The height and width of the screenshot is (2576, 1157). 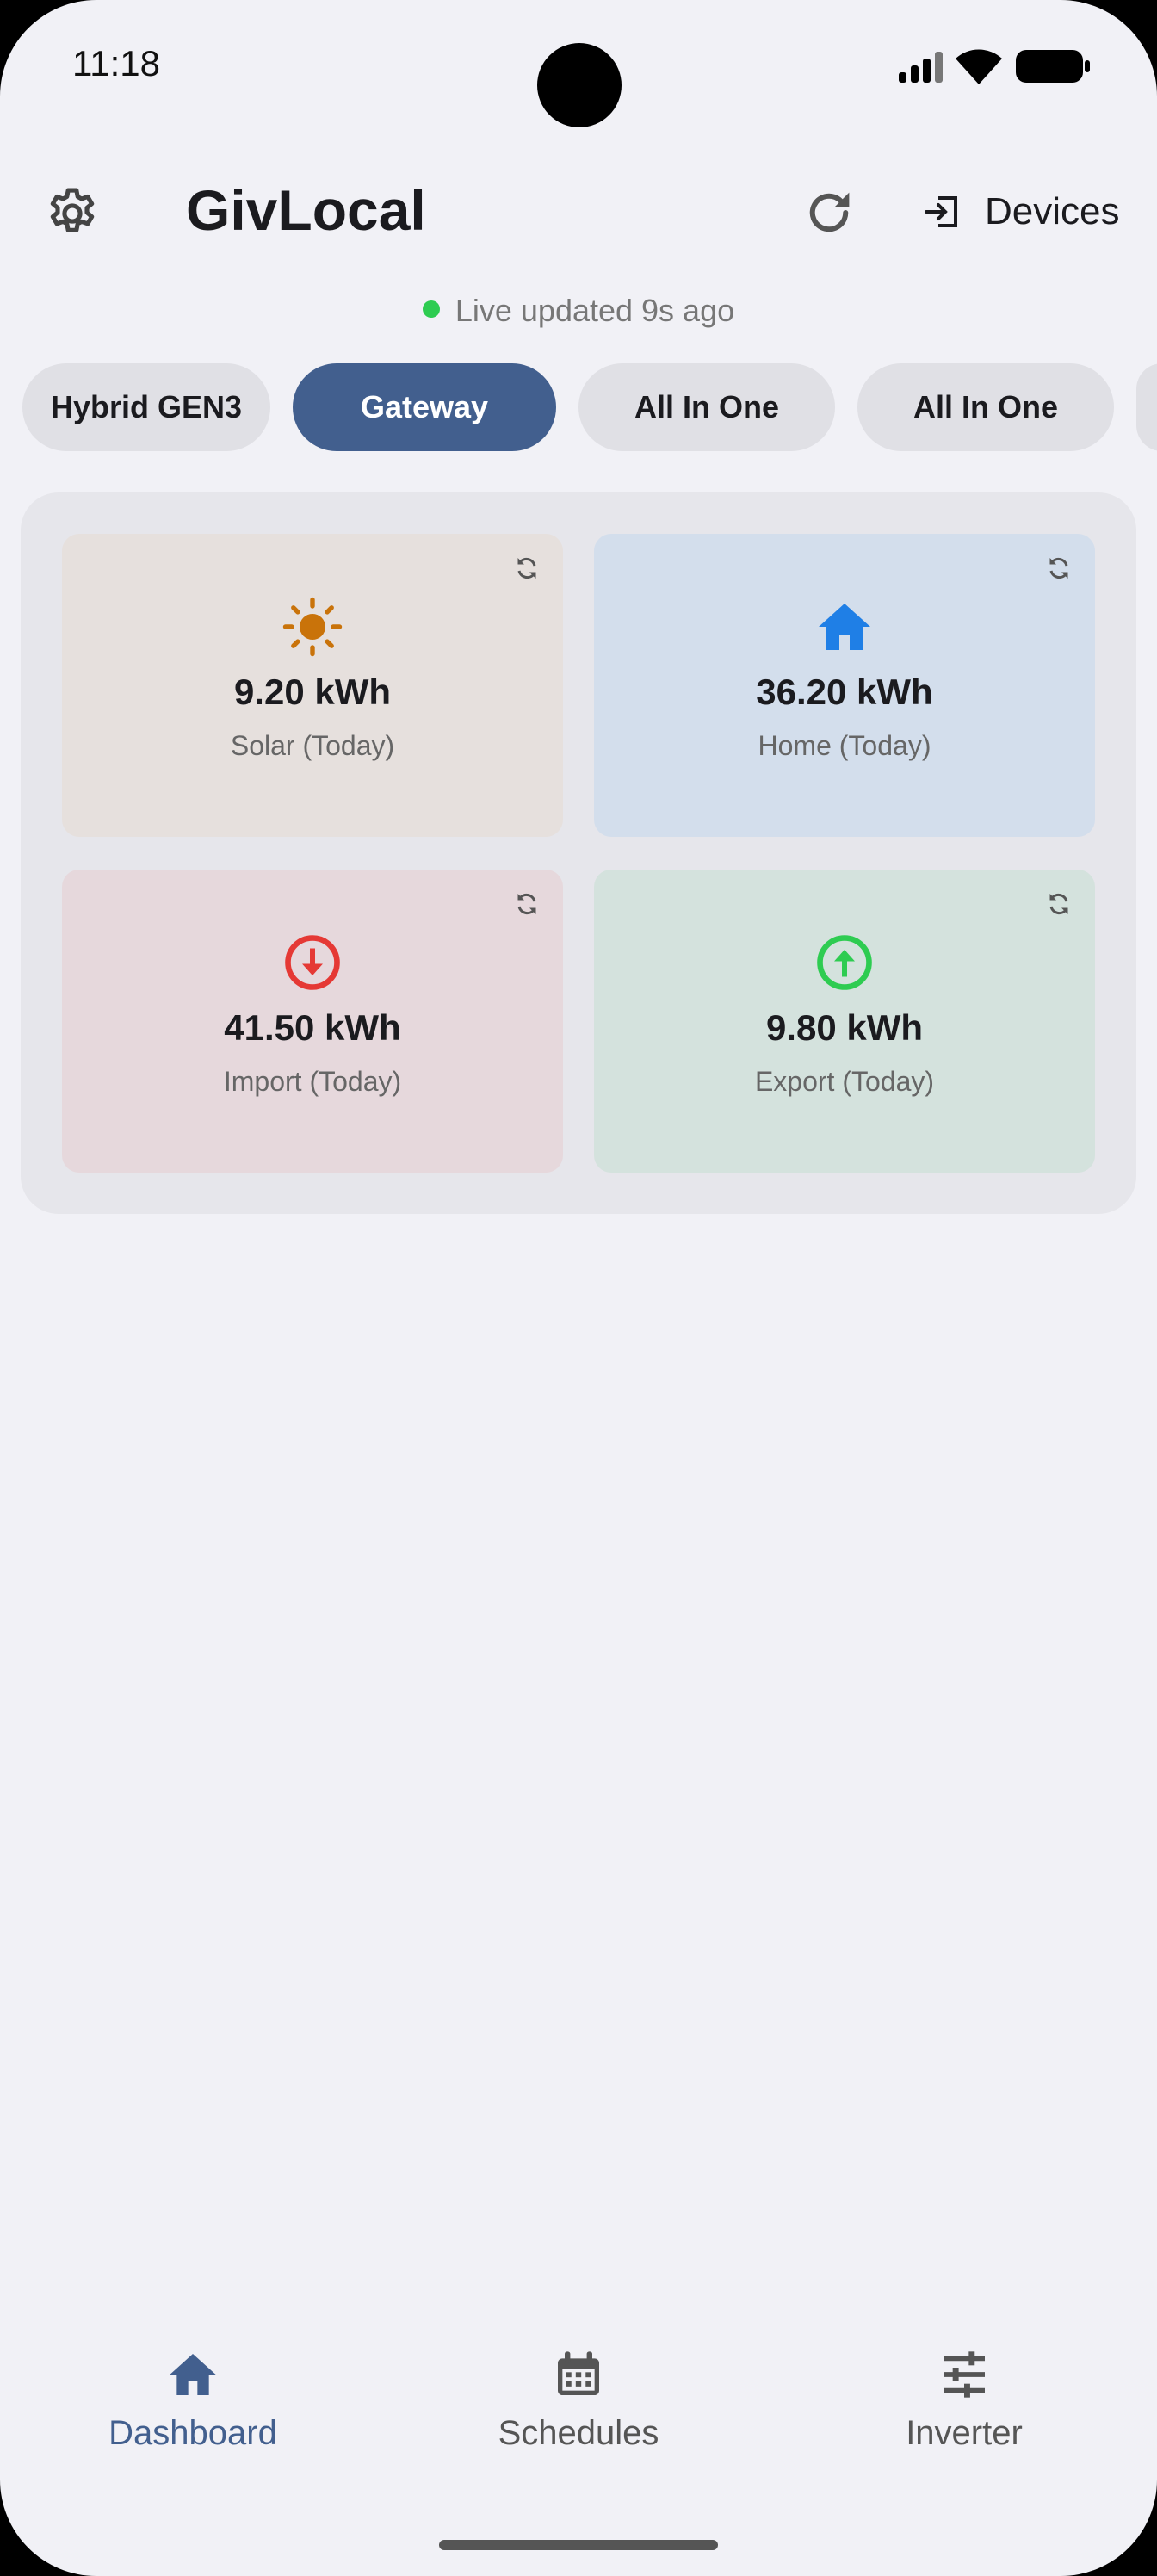 I want to click on wifi-icon, so click(x=979, y=66).